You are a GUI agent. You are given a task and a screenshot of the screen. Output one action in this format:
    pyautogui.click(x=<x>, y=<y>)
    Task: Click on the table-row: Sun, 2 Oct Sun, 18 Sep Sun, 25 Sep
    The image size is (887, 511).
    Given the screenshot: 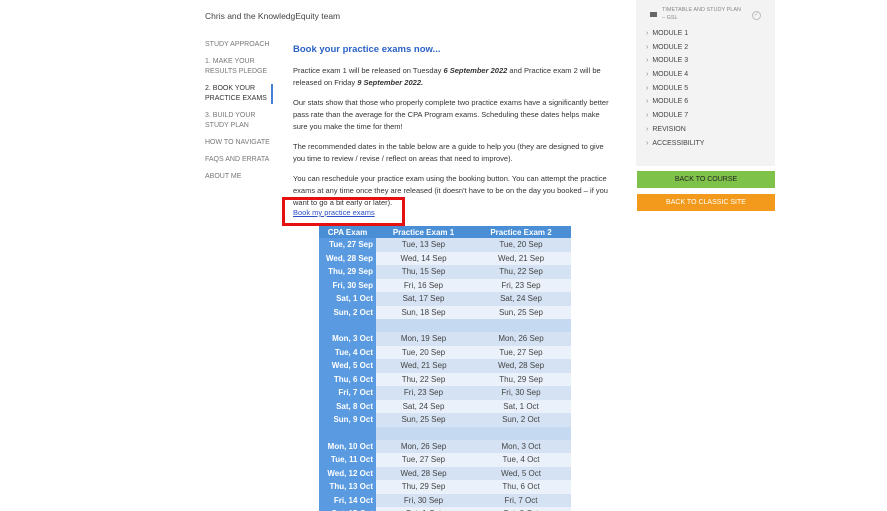 What is the action you would take?
    pyautogui.click(x=445, y=312)
    